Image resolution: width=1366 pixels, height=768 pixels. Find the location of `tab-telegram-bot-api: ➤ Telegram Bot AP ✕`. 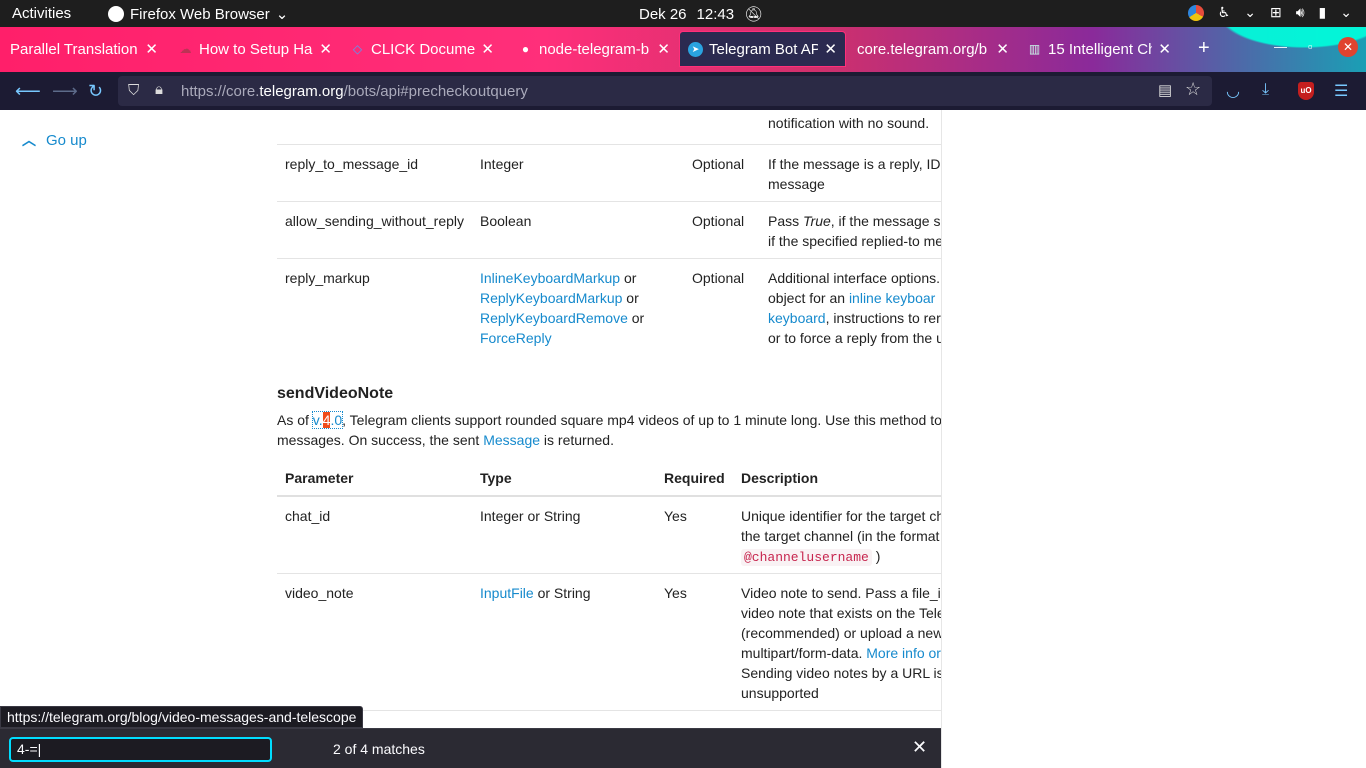

tab-telegram-bot-api: ➤ Telegram Bot AP ✕ is located at coordinates (762, 49).